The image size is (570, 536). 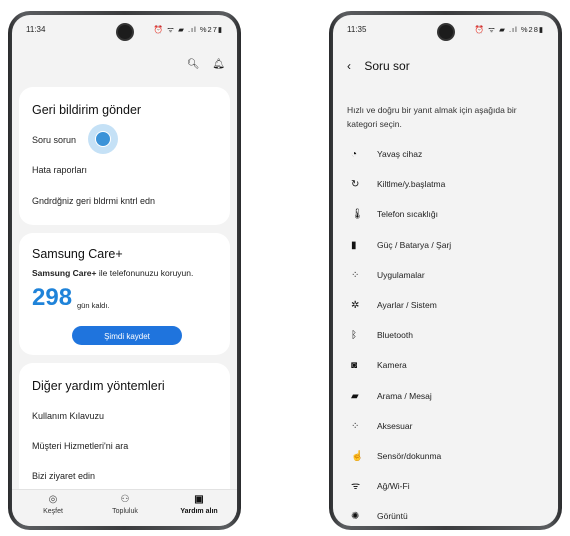 I want to click on feedback-item-bug-reports: Hata raporları, so click(x=59, y=170).